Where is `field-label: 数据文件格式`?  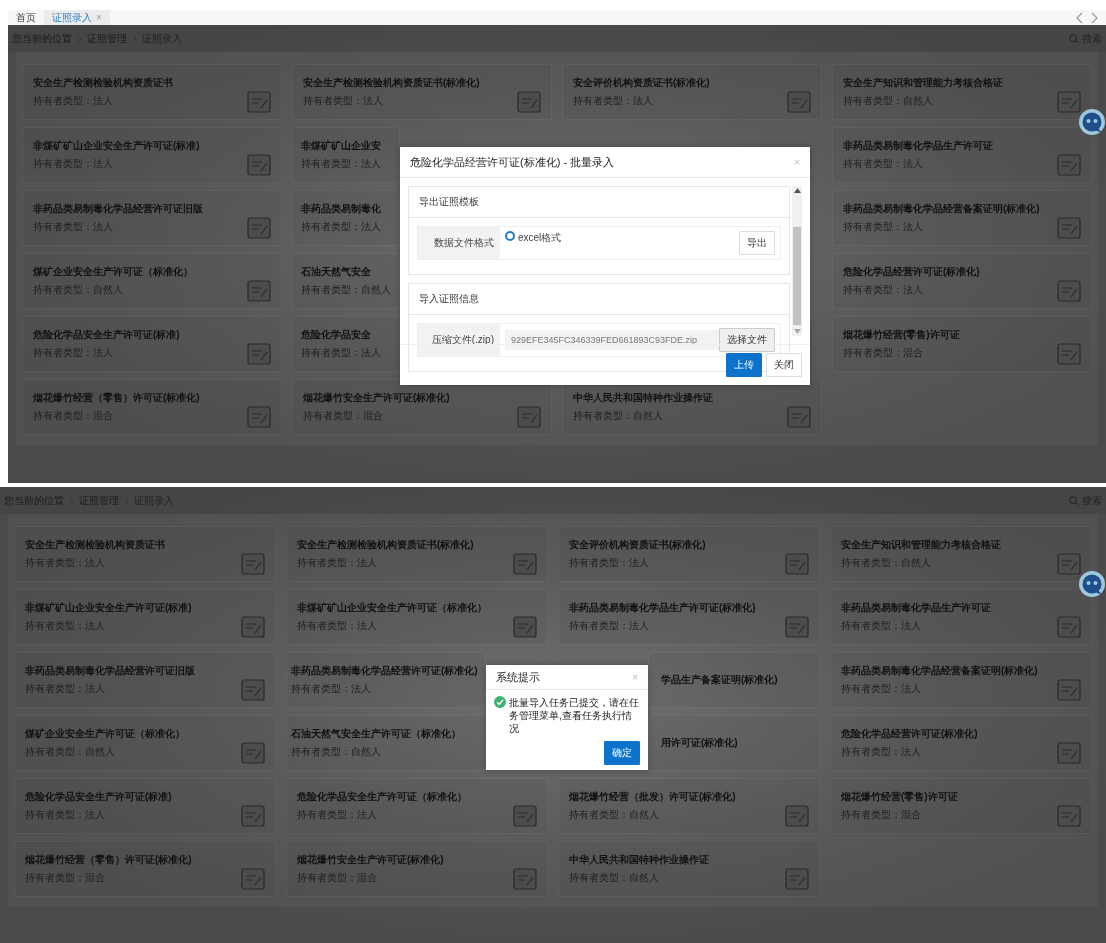
field-label: 数据文件格式 is located at coordinates (459, 243).